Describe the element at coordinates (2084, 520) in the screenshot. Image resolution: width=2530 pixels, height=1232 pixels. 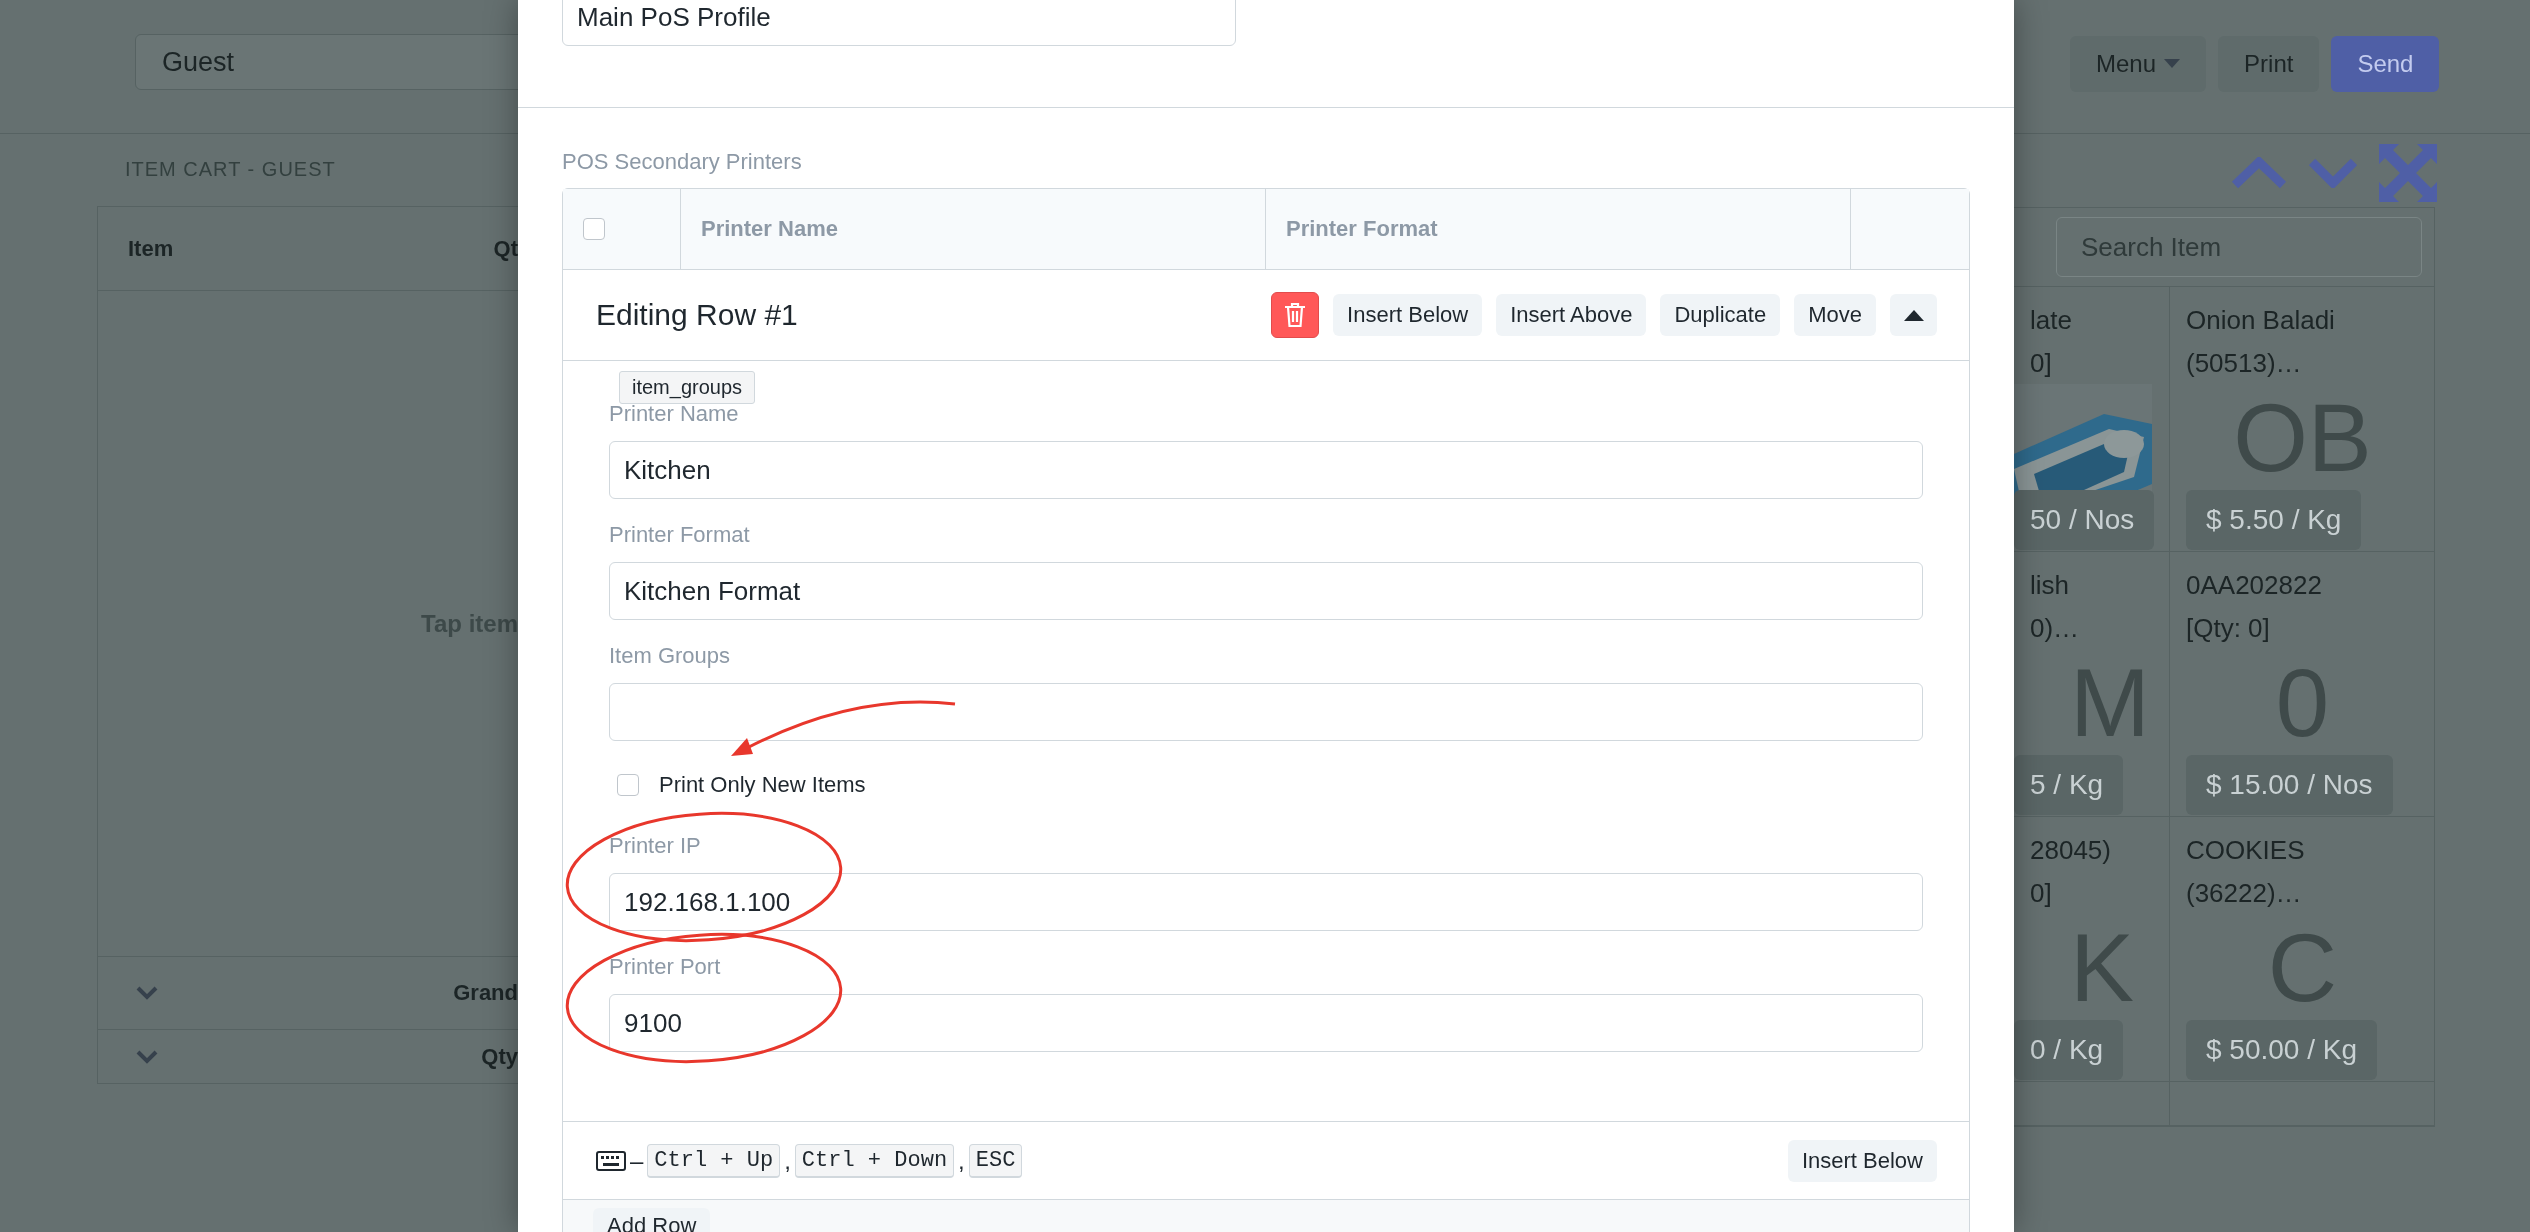
I see `price-tag: 50 / Nos` at that location.